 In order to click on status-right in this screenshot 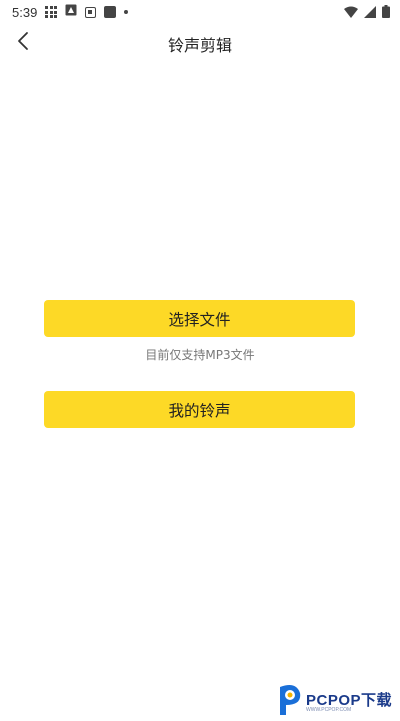, I will do `click(367, 13)`.